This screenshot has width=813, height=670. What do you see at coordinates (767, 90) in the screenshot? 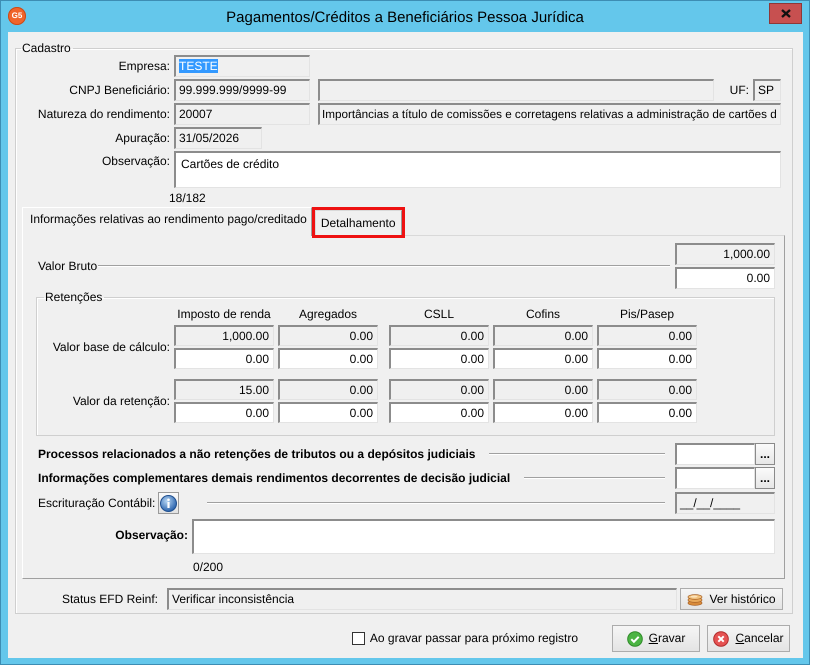
I see `state-field: SP` at bounding box center [767, 90].